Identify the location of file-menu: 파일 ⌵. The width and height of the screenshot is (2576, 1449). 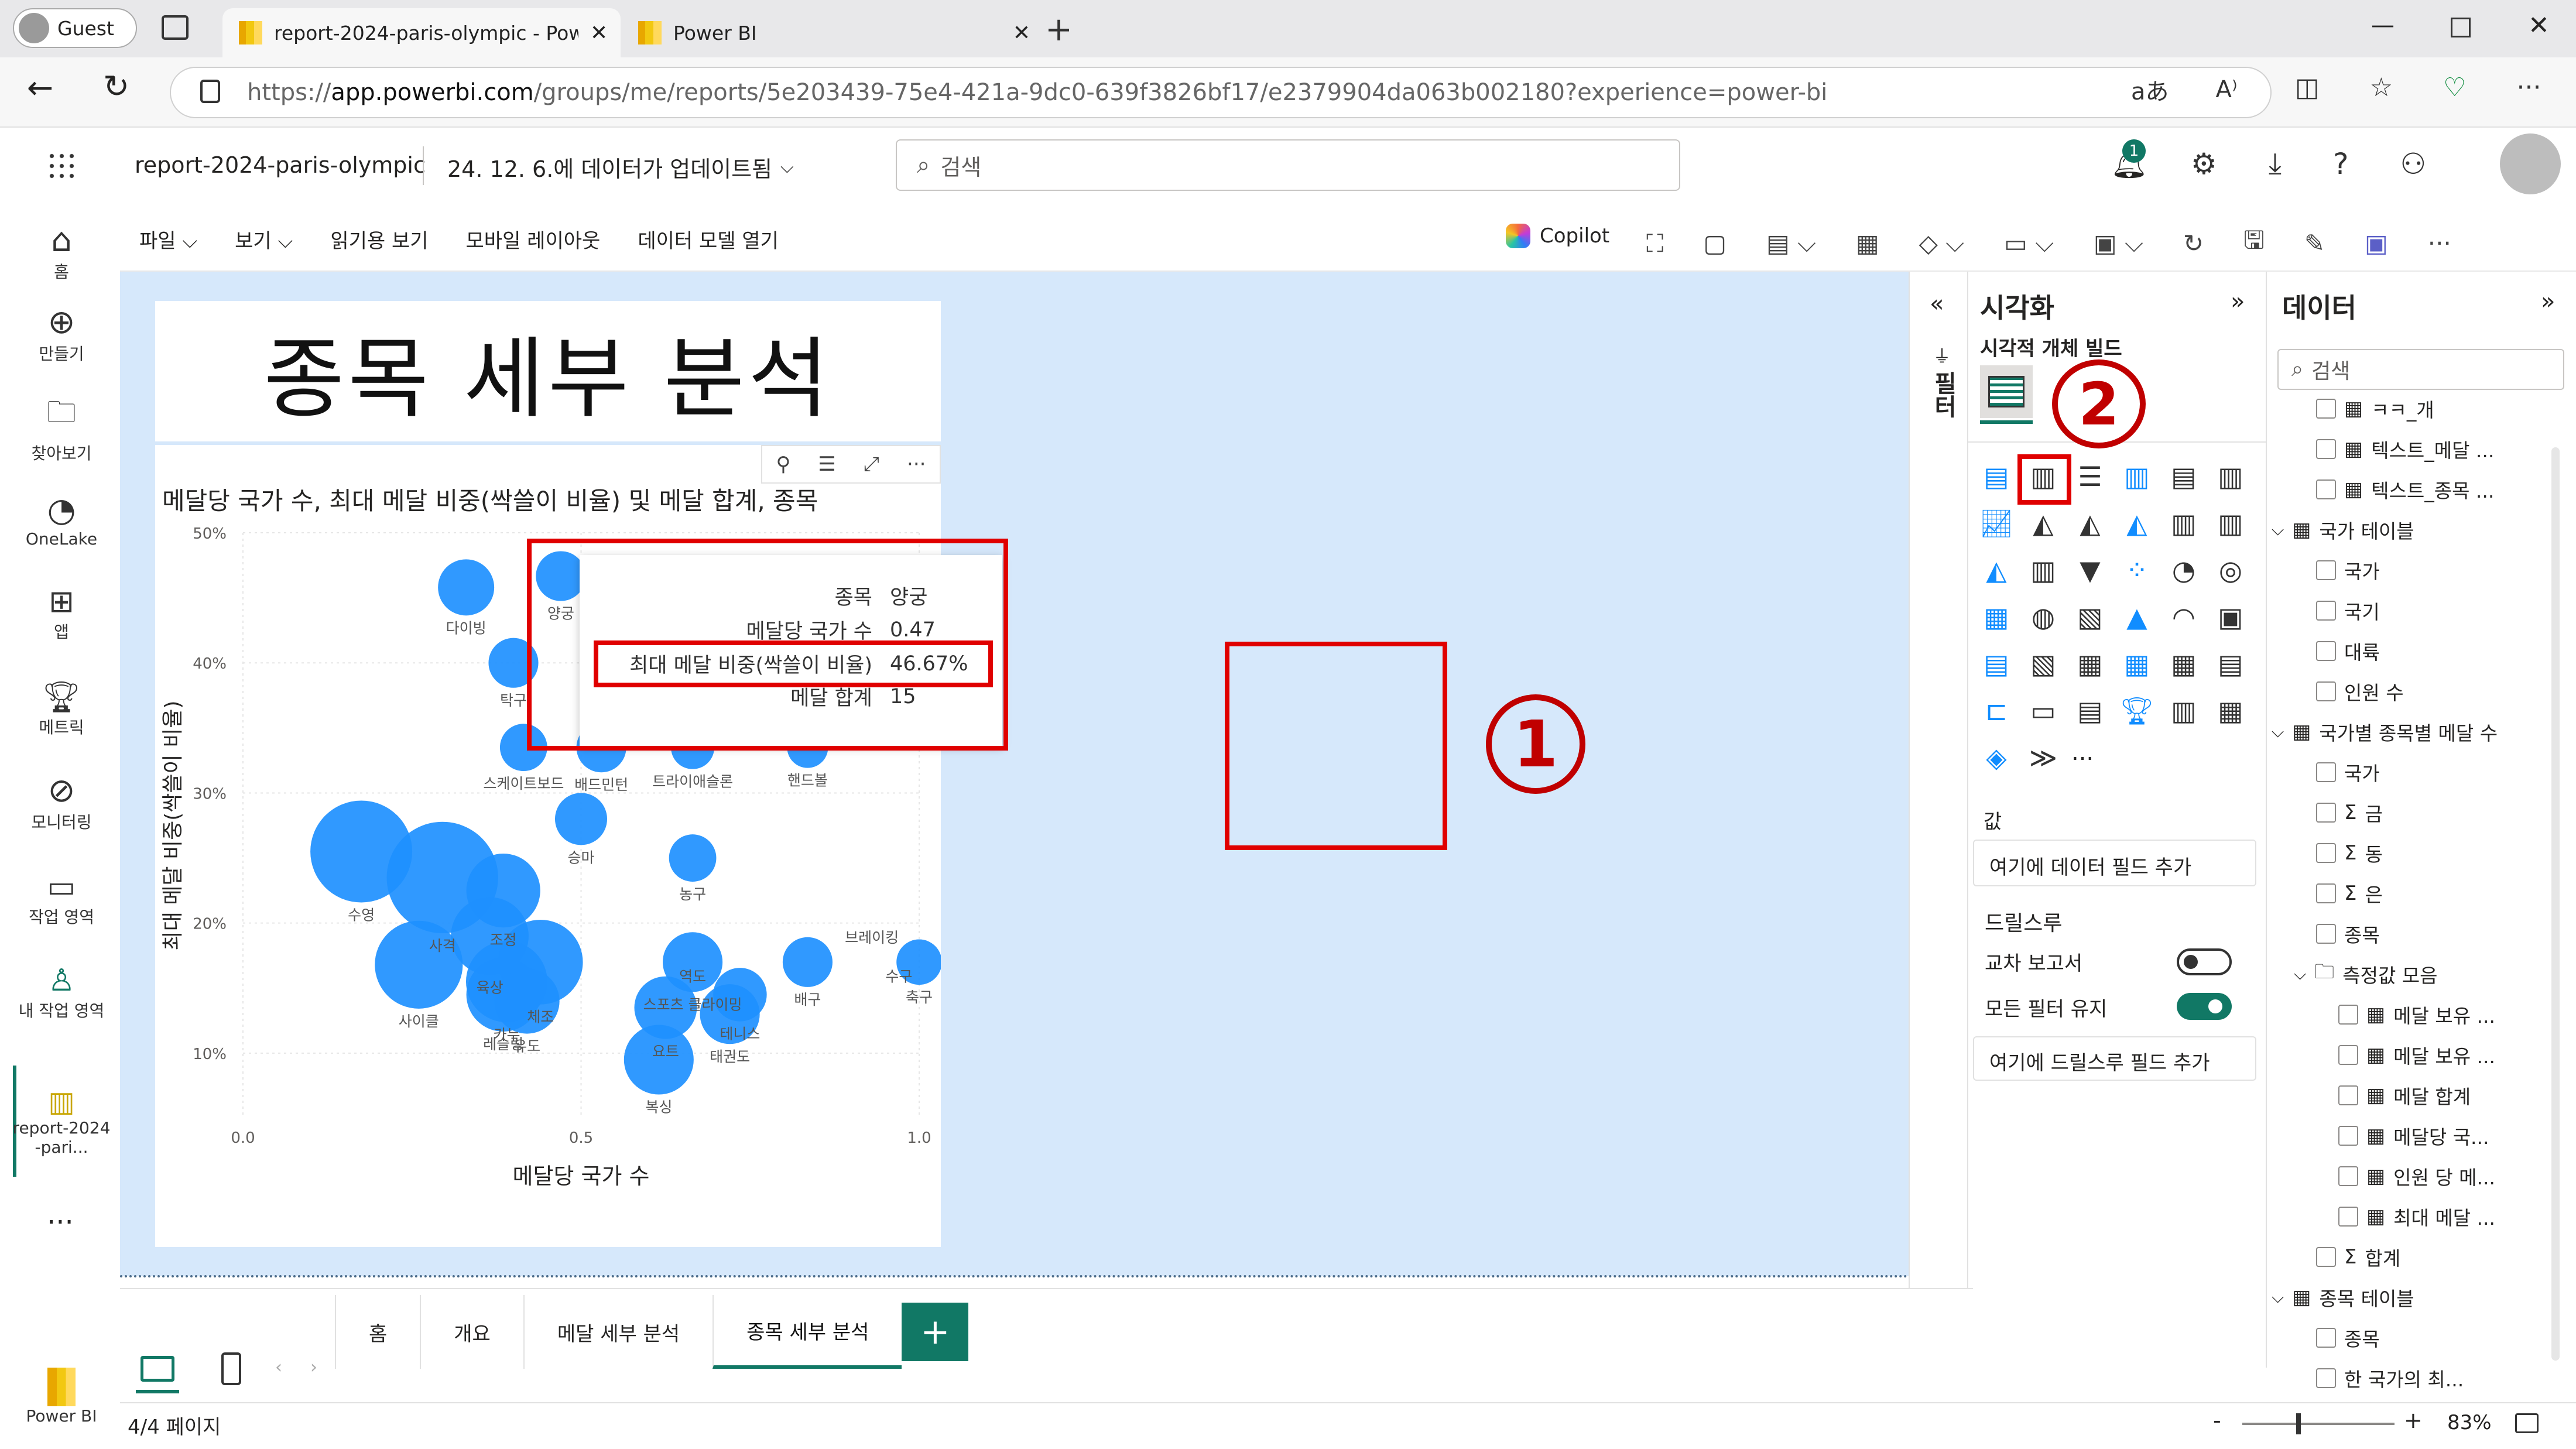
(168, 239).